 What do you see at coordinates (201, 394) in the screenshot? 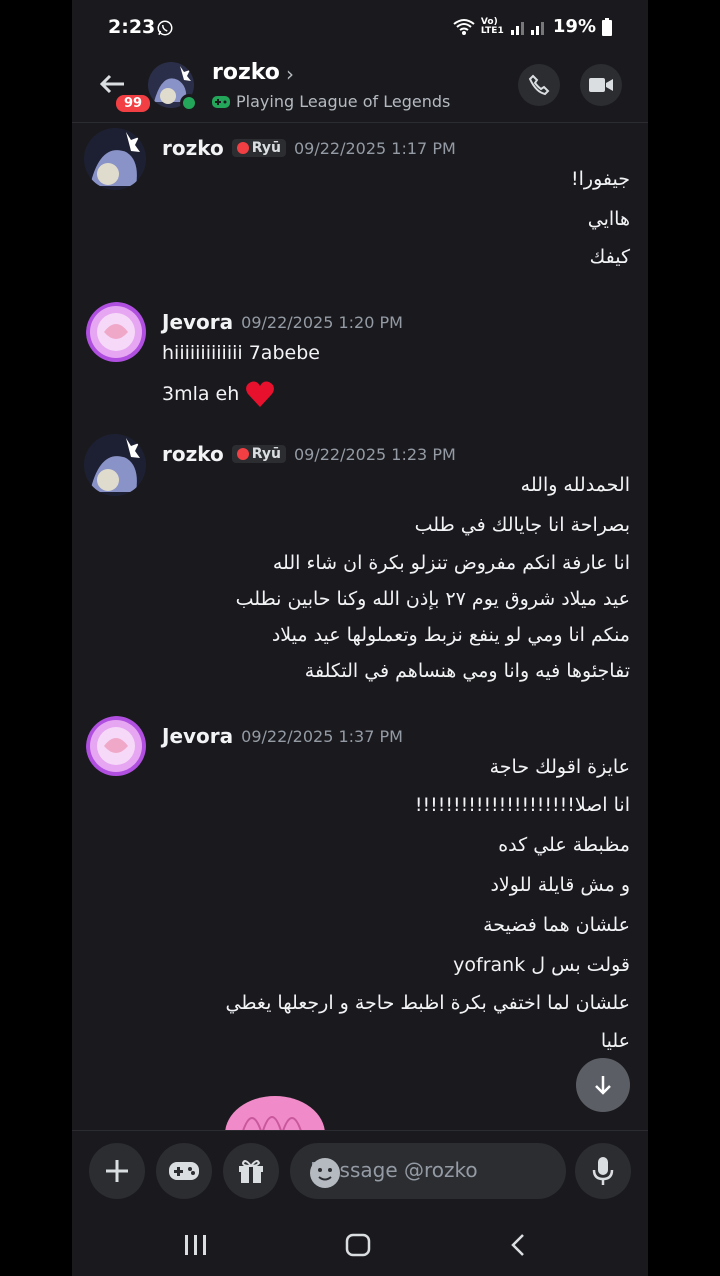
I see `message-text: 3mla eh` at bounding box center [201, 394].